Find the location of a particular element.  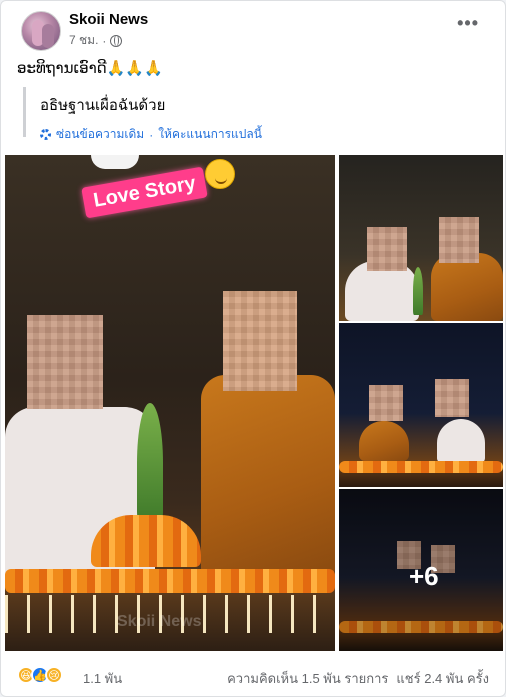

post-time: 7 ชม. is located at coordinates (83, 40).